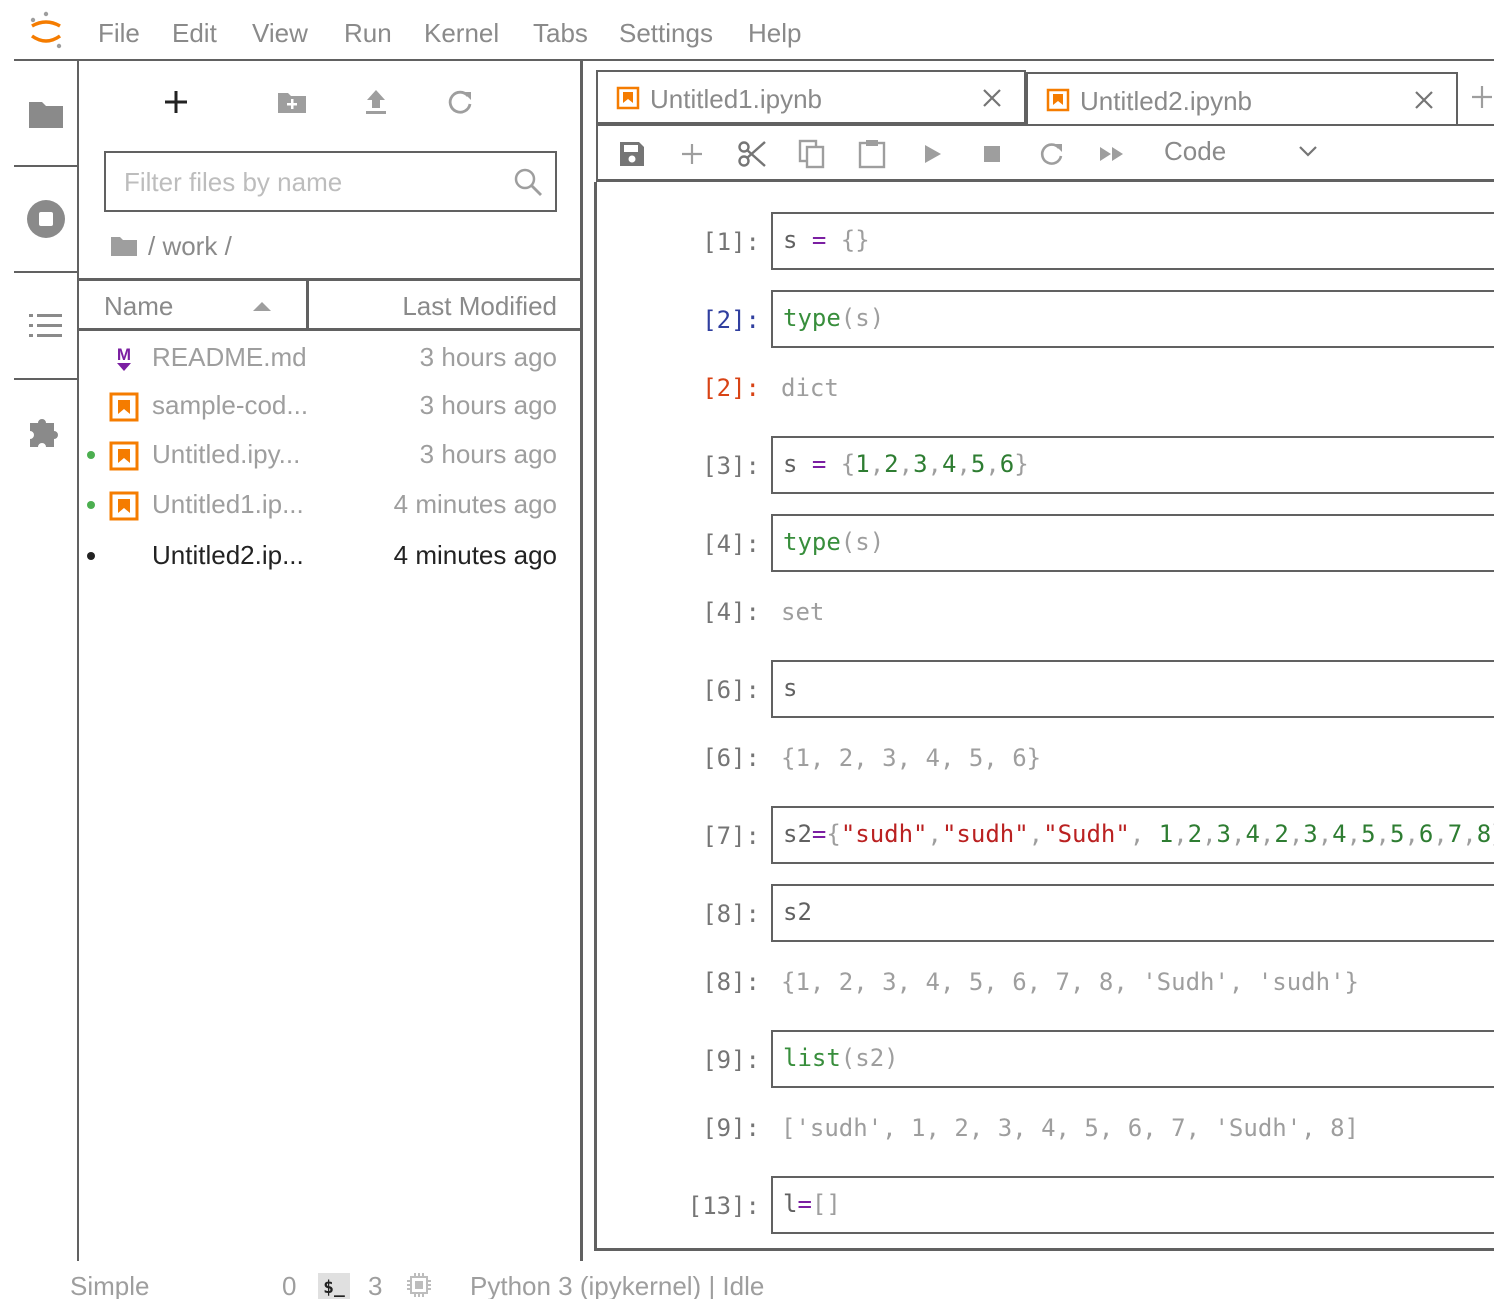 This screenshot has height=1299, width=1494. What do you see at coordinates (1132, 913) in the screenshot?
I see `code-cell-input: s2` at bounding box center [1132, 913].